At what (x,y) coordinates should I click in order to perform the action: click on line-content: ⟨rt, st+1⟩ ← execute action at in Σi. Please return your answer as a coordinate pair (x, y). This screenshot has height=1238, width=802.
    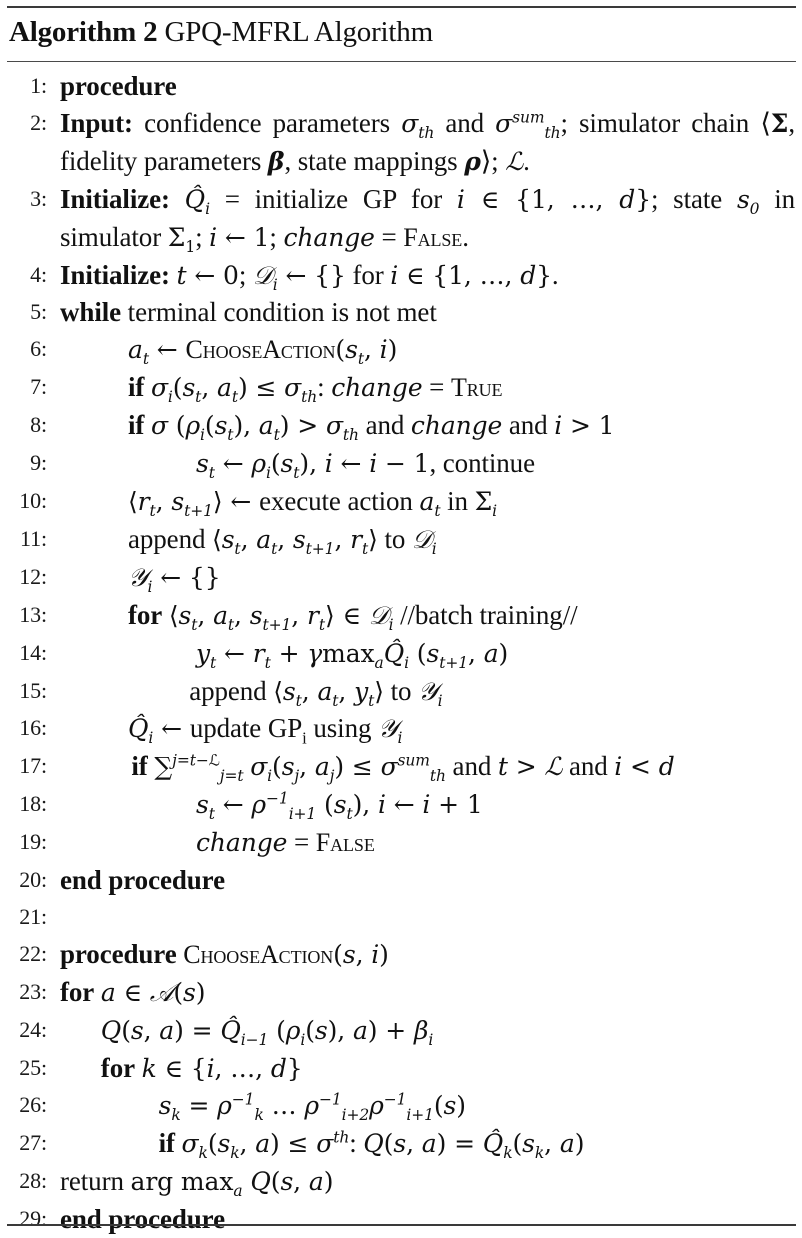
    Looking at the image, I should click on (312, 502).